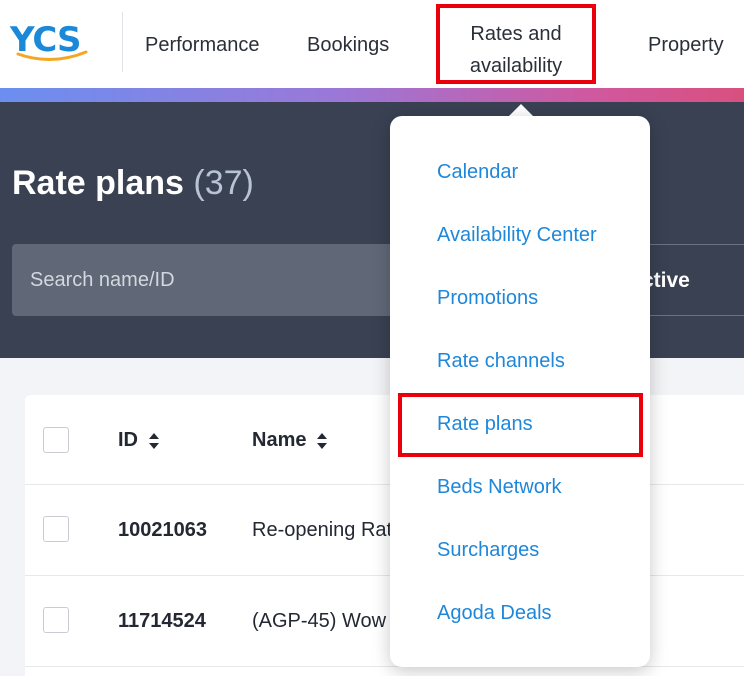 The width and height of the screenshot is (744, 676). What do you see at coordinates (487, 298) in the screenshot?
I see `menu-item-promotions: Promotions` at bounding box center [487, 298].